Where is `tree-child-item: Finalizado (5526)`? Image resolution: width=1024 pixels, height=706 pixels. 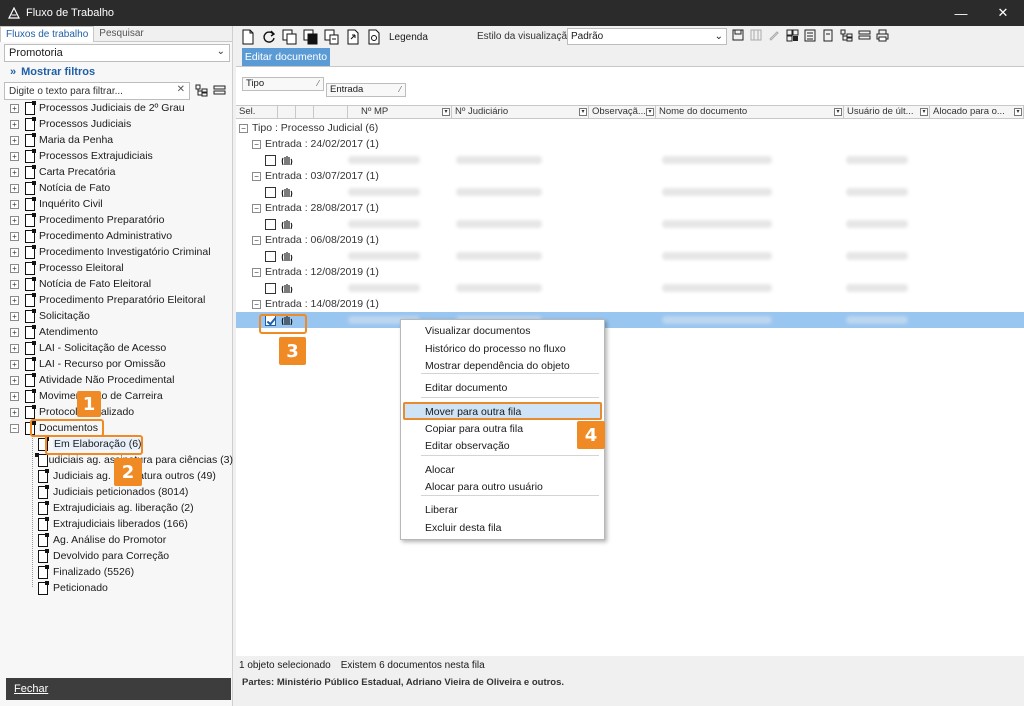
tree-child-item: Finalizado (5526) is located at coordinates (116, 572).